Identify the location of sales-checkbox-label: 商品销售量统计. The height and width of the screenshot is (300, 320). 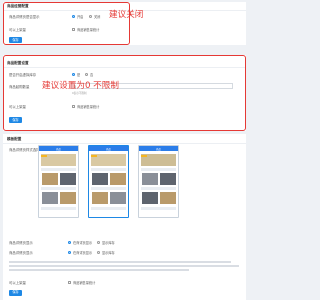
(84, 283).